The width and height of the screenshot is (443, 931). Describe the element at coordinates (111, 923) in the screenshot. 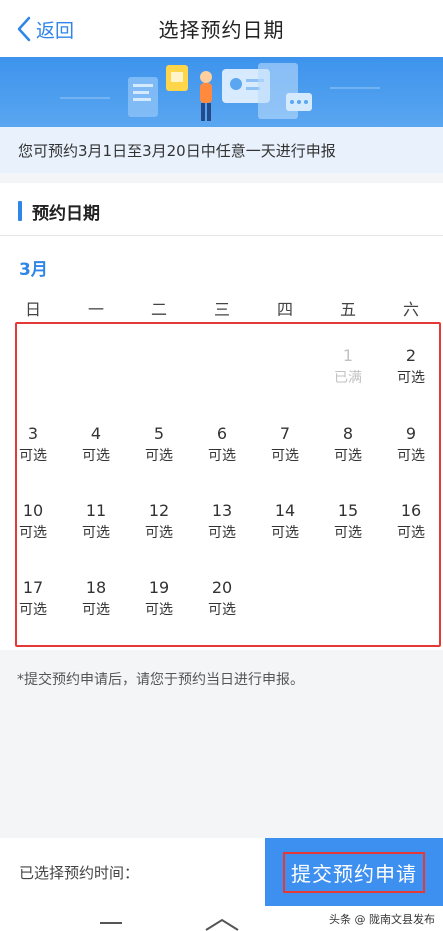

I see `menu-icon` at that location.